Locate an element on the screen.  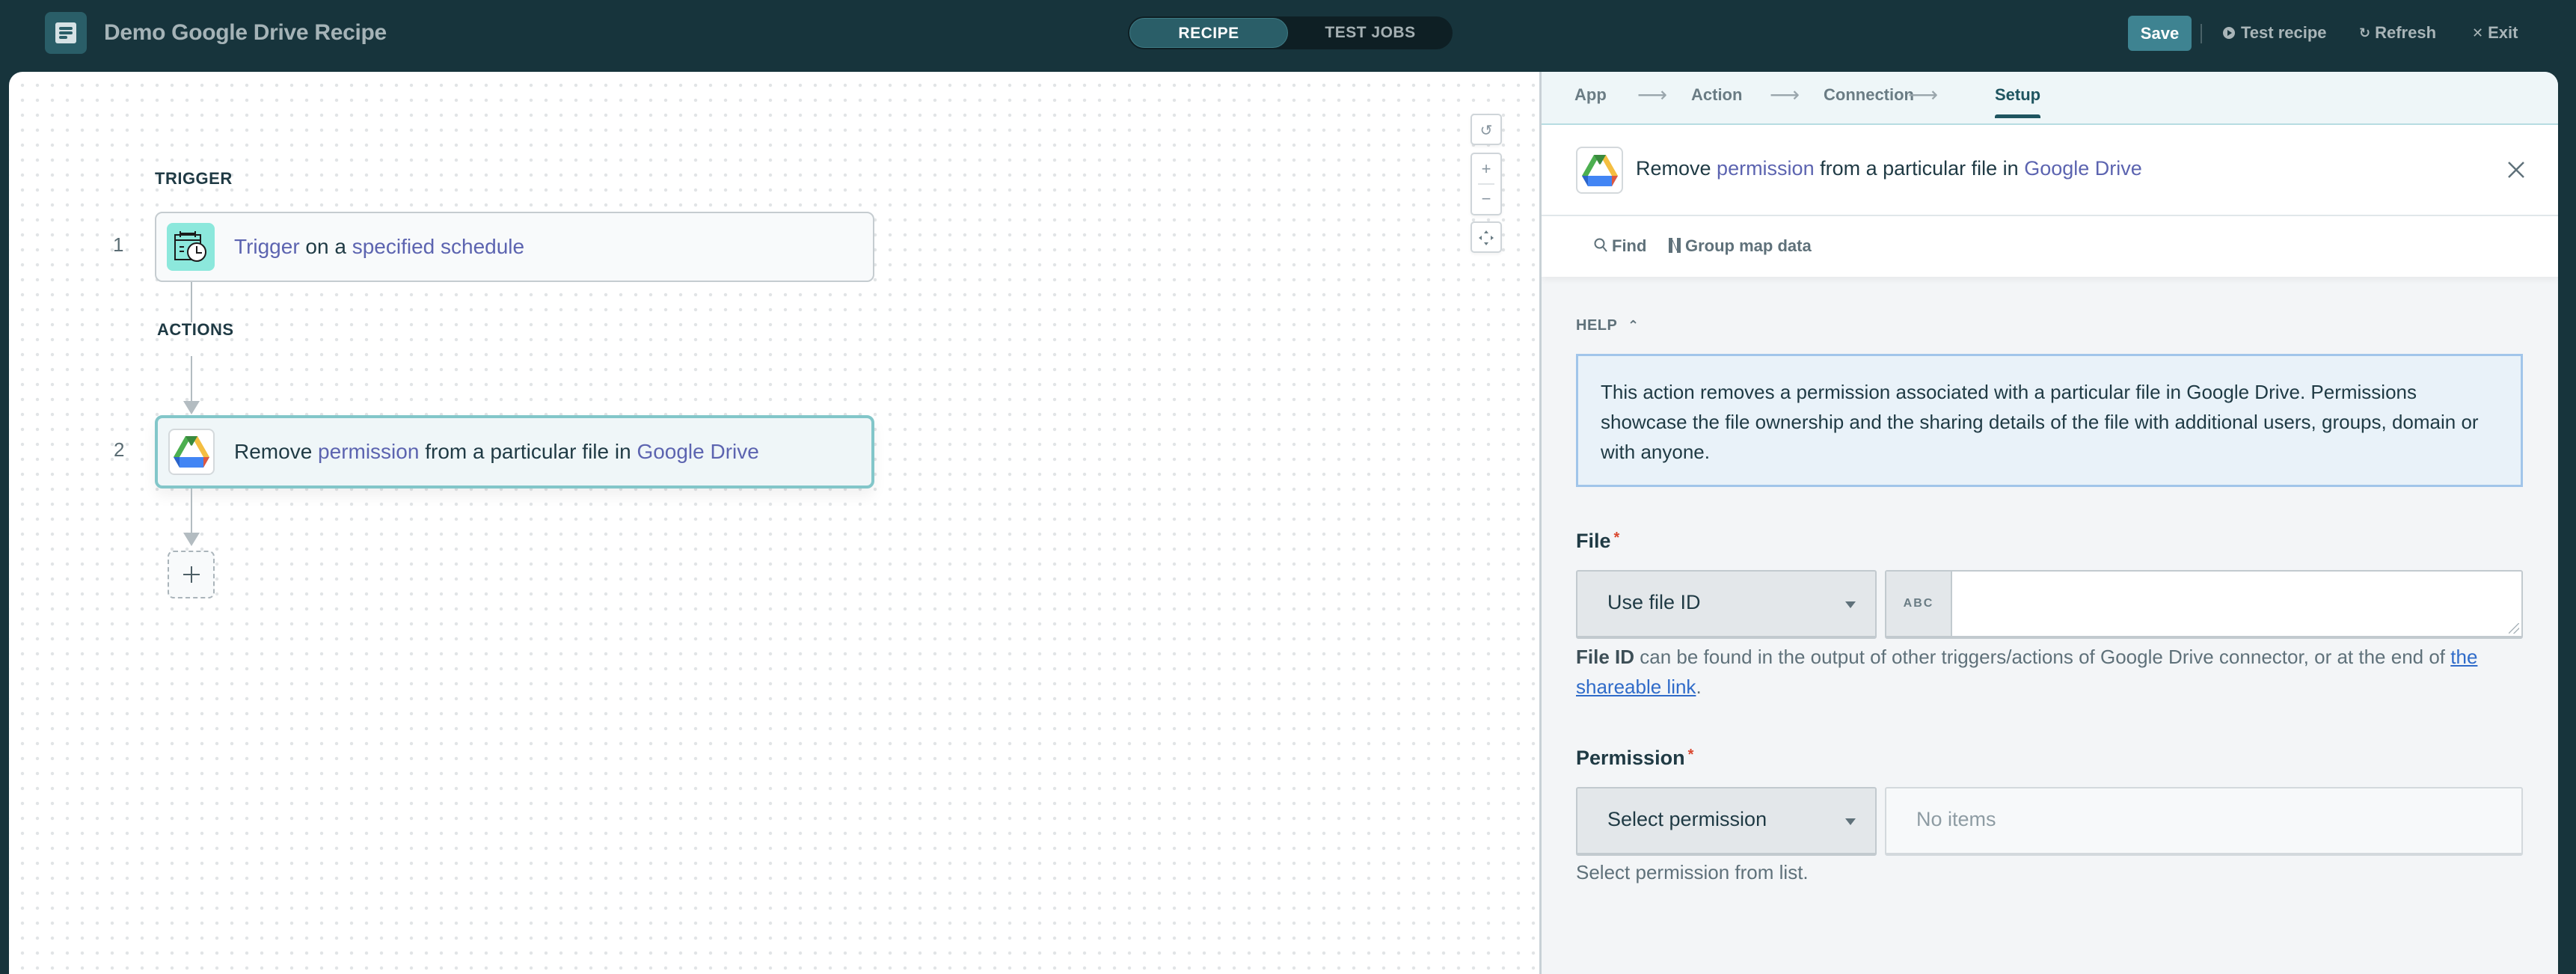
find-button: Find is located at coordinates (1620, 247).